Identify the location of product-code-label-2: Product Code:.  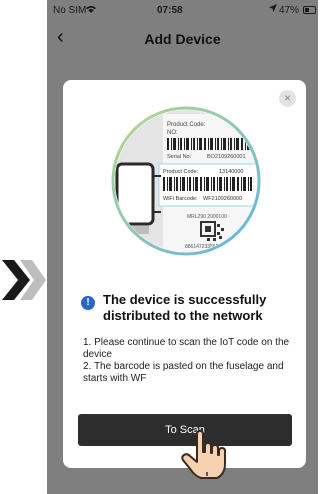
(181, 172).